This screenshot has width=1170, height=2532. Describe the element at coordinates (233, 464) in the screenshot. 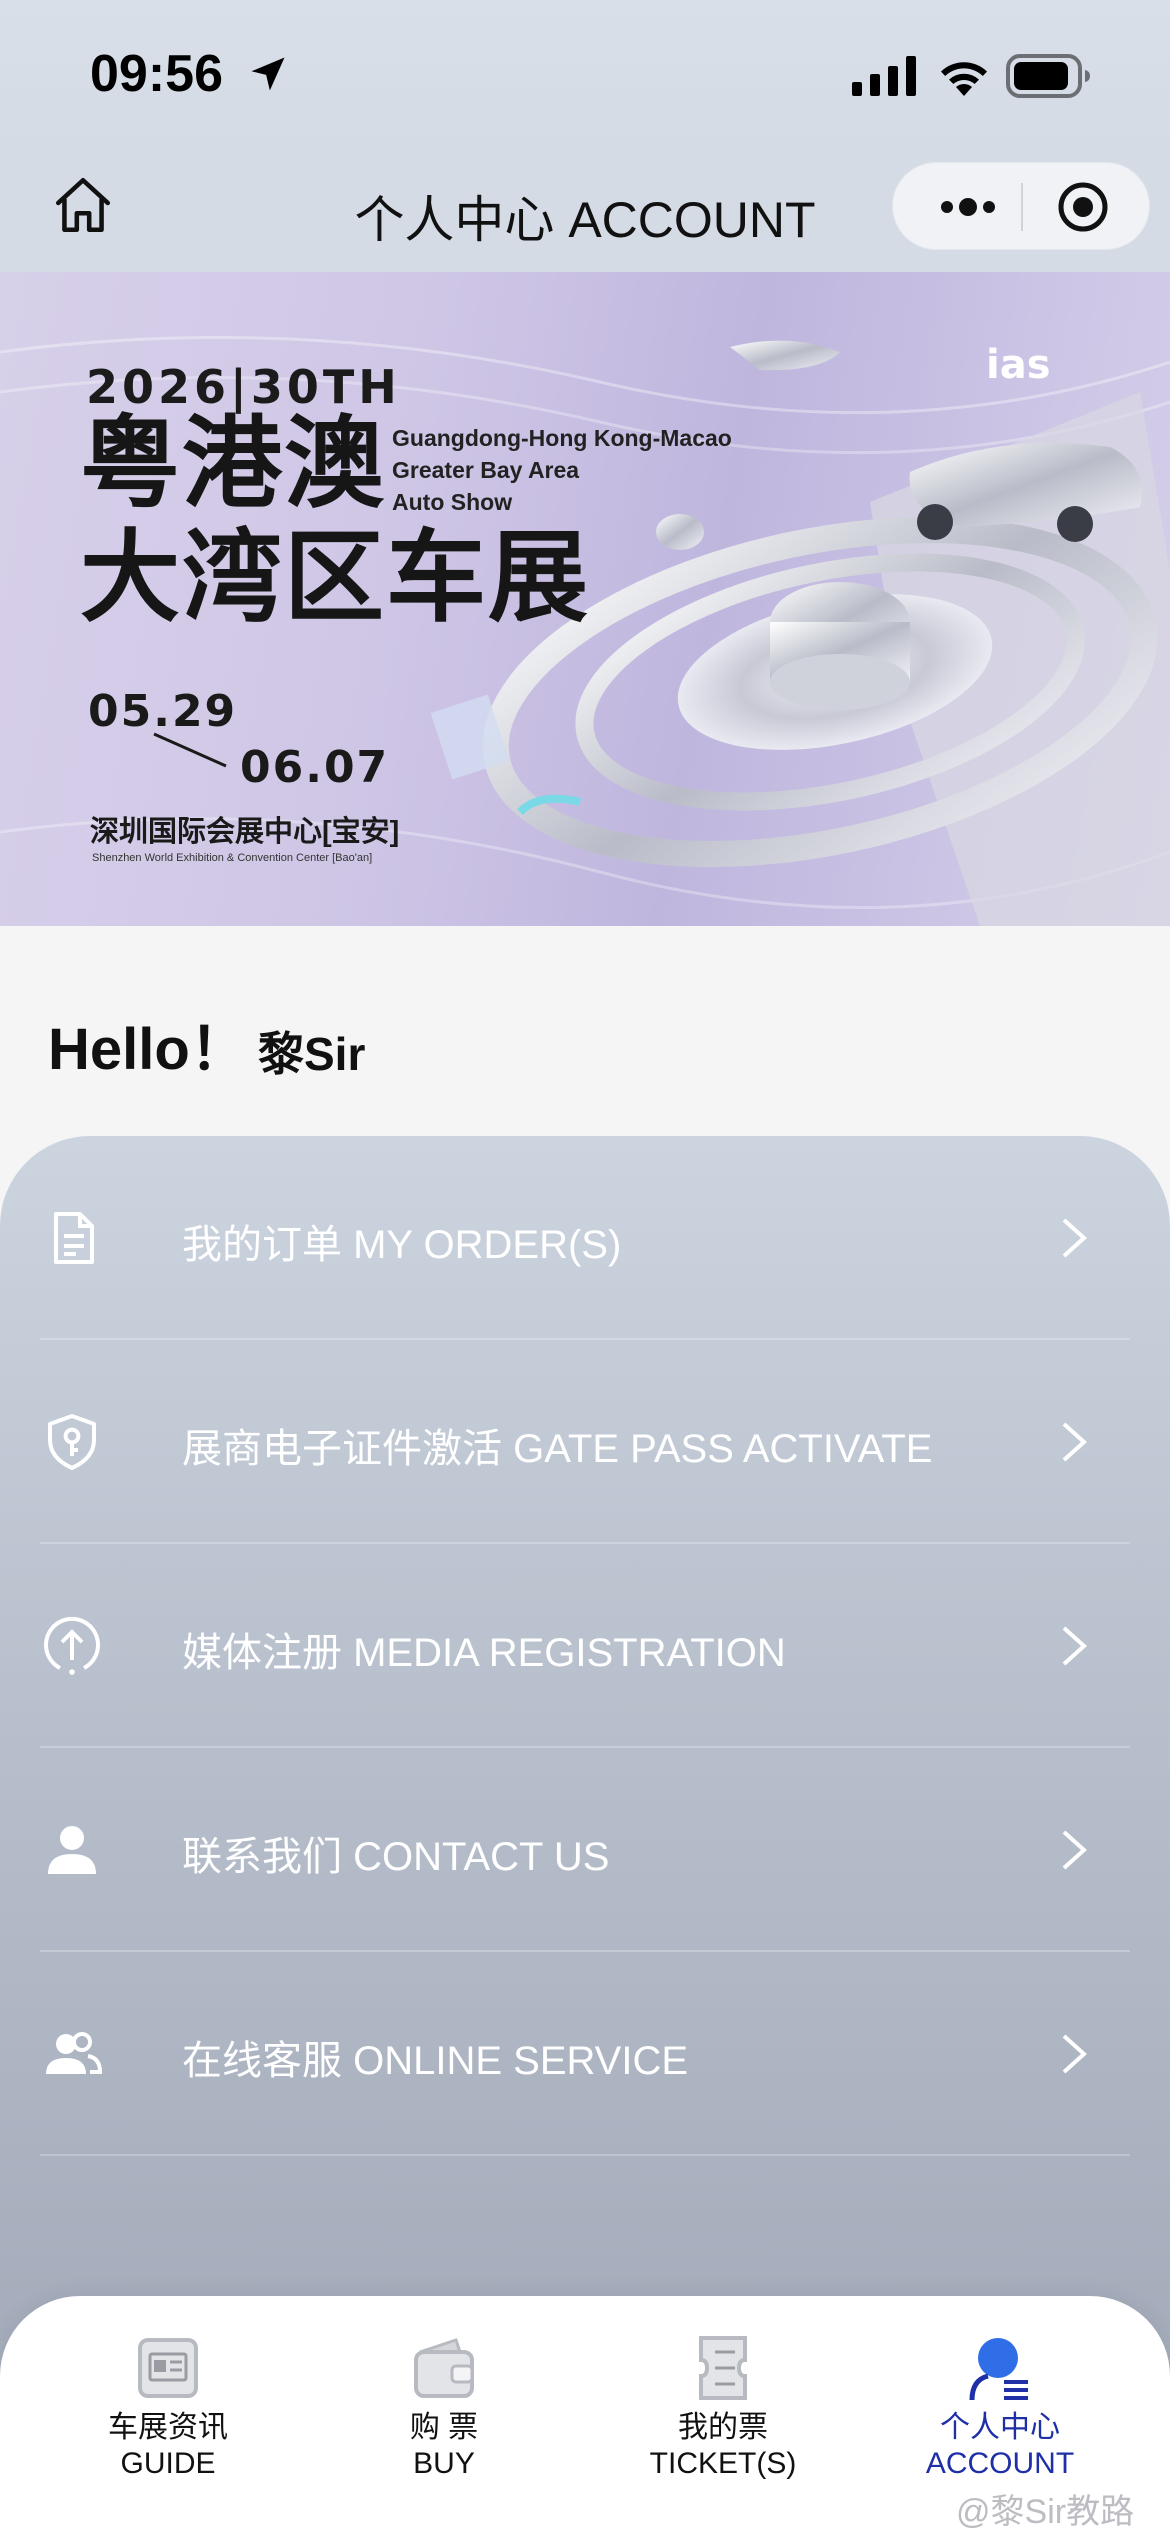

I see `banner-title-cn-line1: 粤港澳` at that location.